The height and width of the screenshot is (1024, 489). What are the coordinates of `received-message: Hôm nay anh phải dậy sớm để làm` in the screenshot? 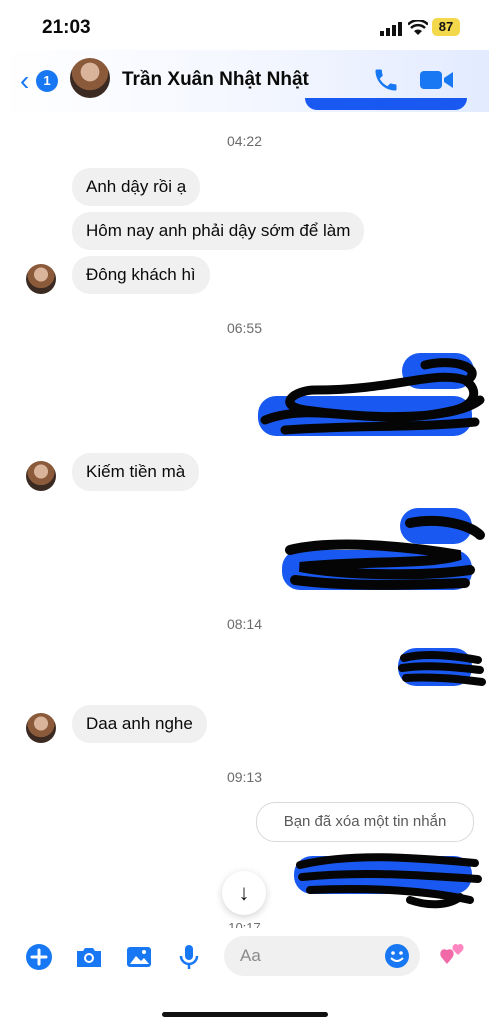 It's located at (218, 231).